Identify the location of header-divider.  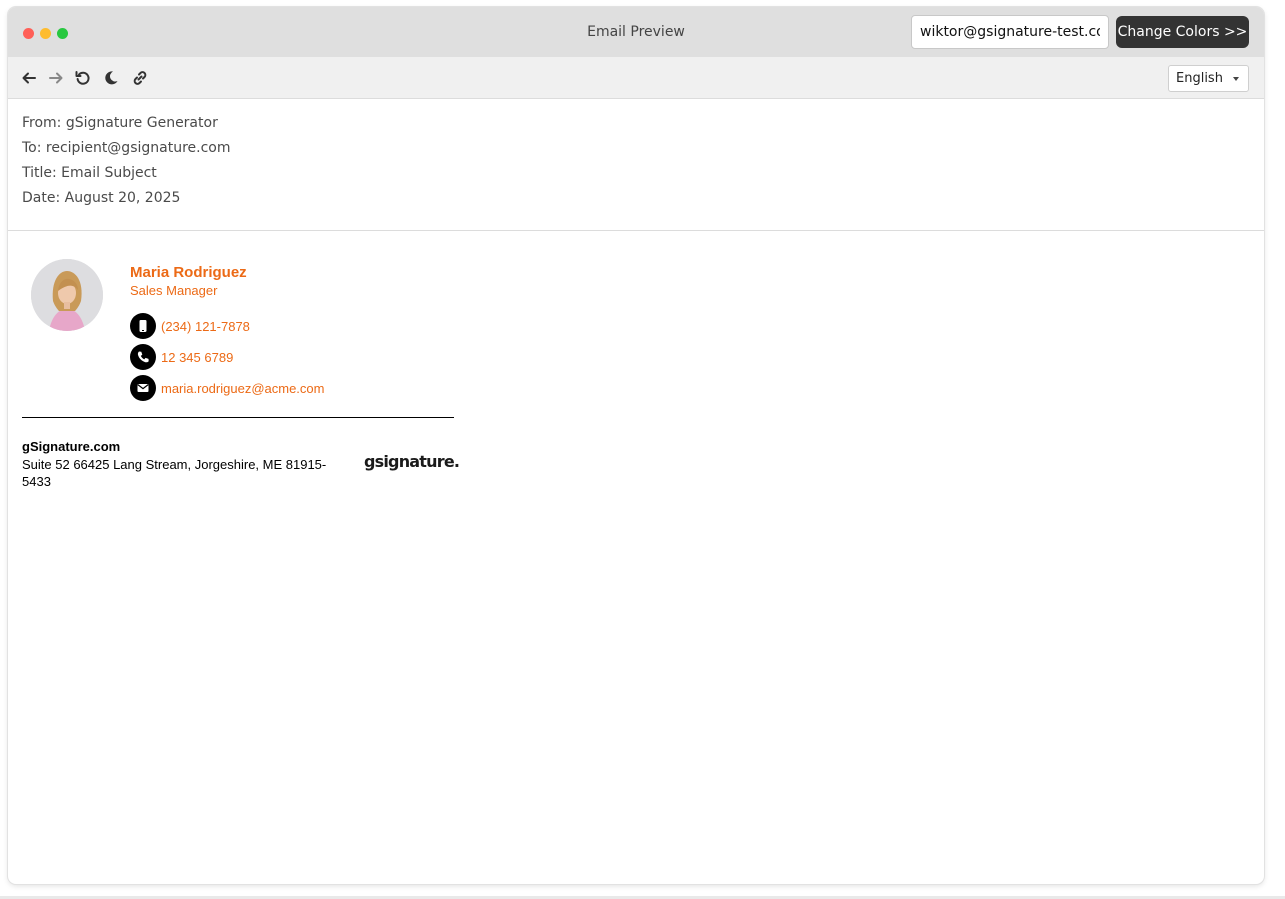
(636, 230).